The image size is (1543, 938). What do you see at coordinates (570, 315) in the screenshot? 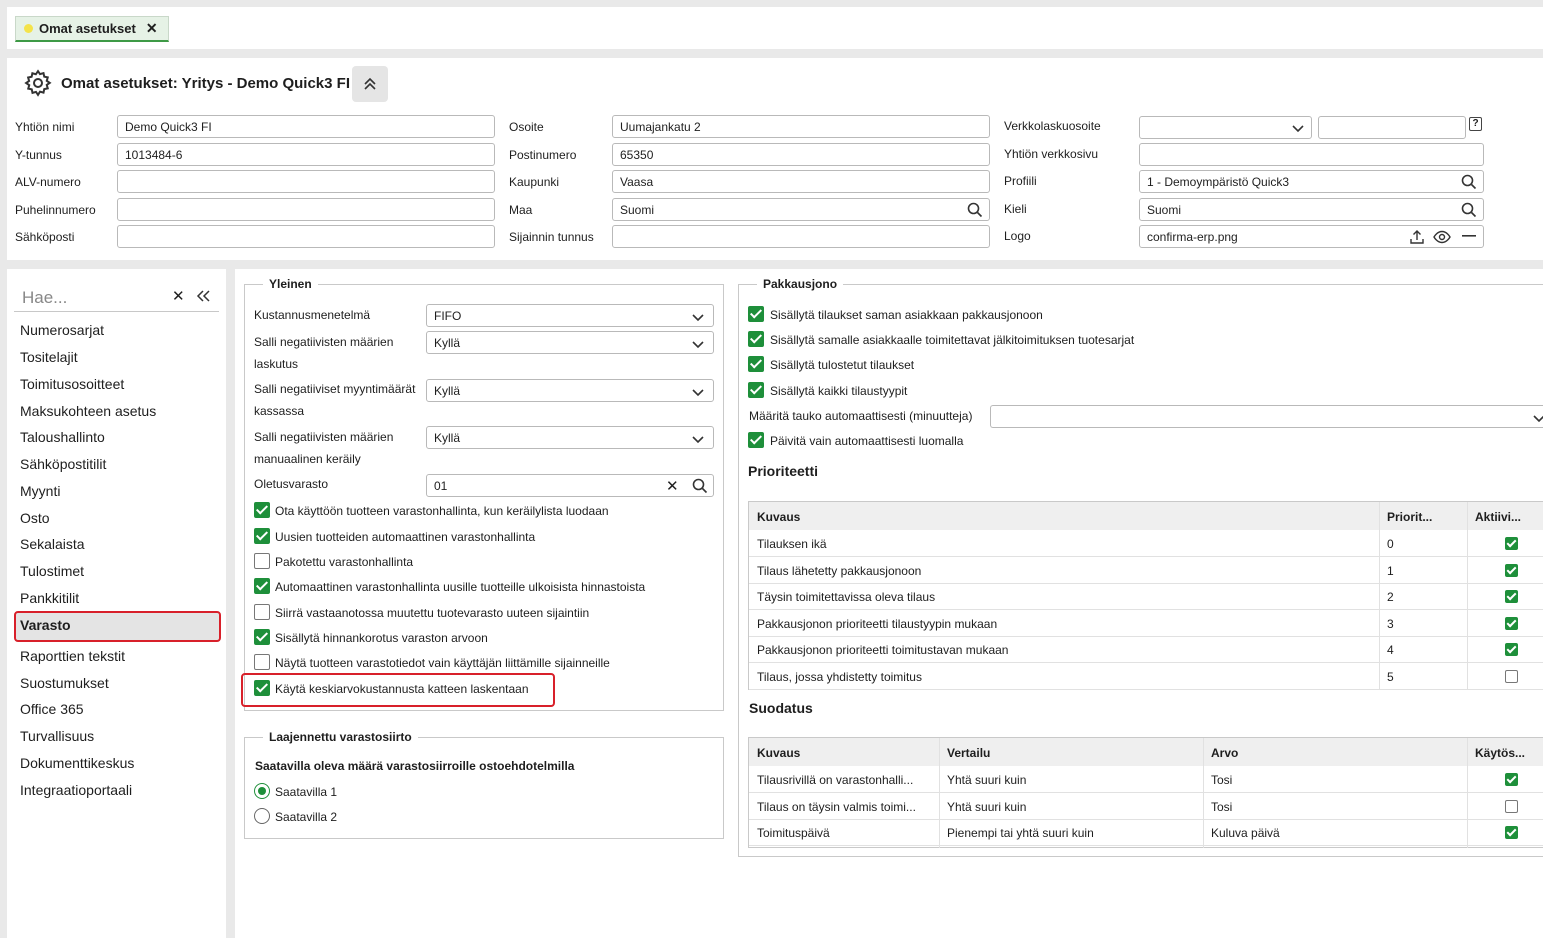
I see `cost-method-select: FIFO` at bounding box center [570, 315].